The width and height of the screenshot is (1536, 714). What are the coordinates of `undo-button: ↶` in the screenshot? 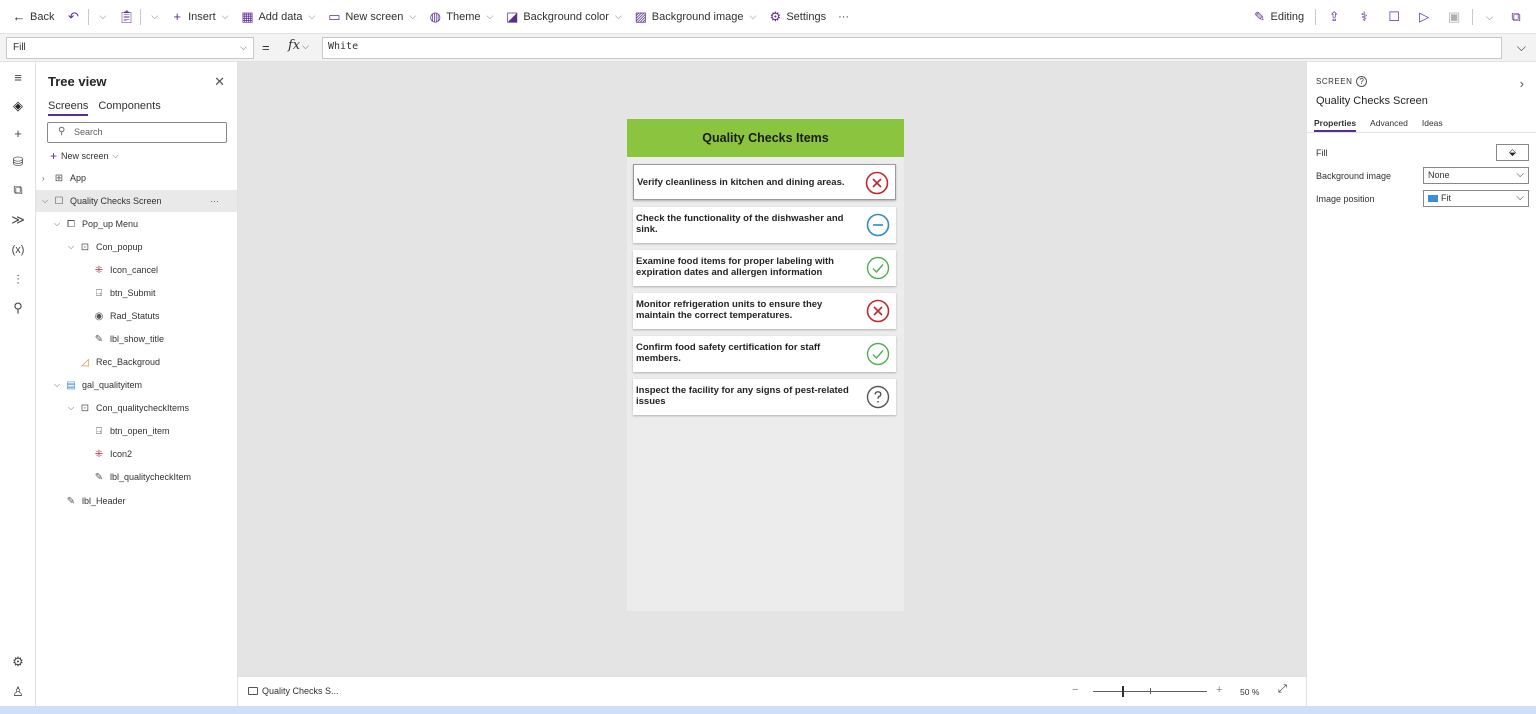 It's located at (73, 17).